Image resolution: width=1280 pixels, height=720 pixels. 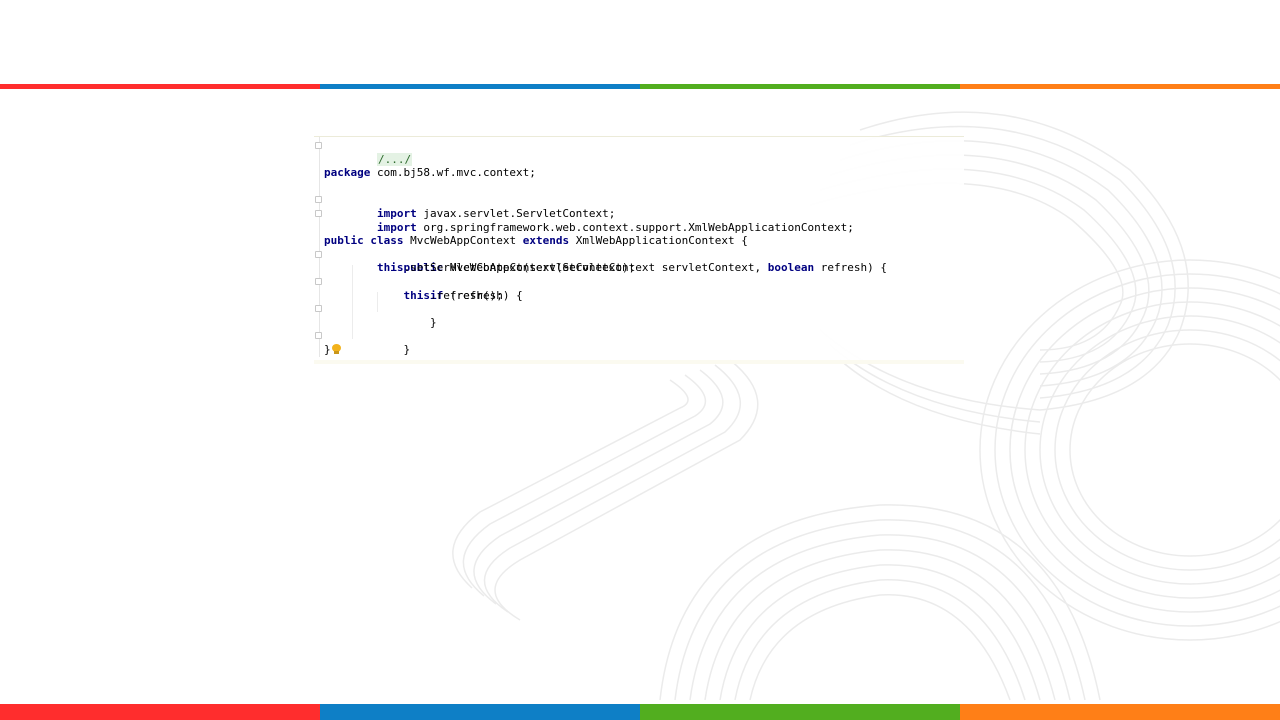 What do you see at coordinates (546, 241) in the screenshot?
I see `keyword-extends: extends` at bounding box center [546, 241].